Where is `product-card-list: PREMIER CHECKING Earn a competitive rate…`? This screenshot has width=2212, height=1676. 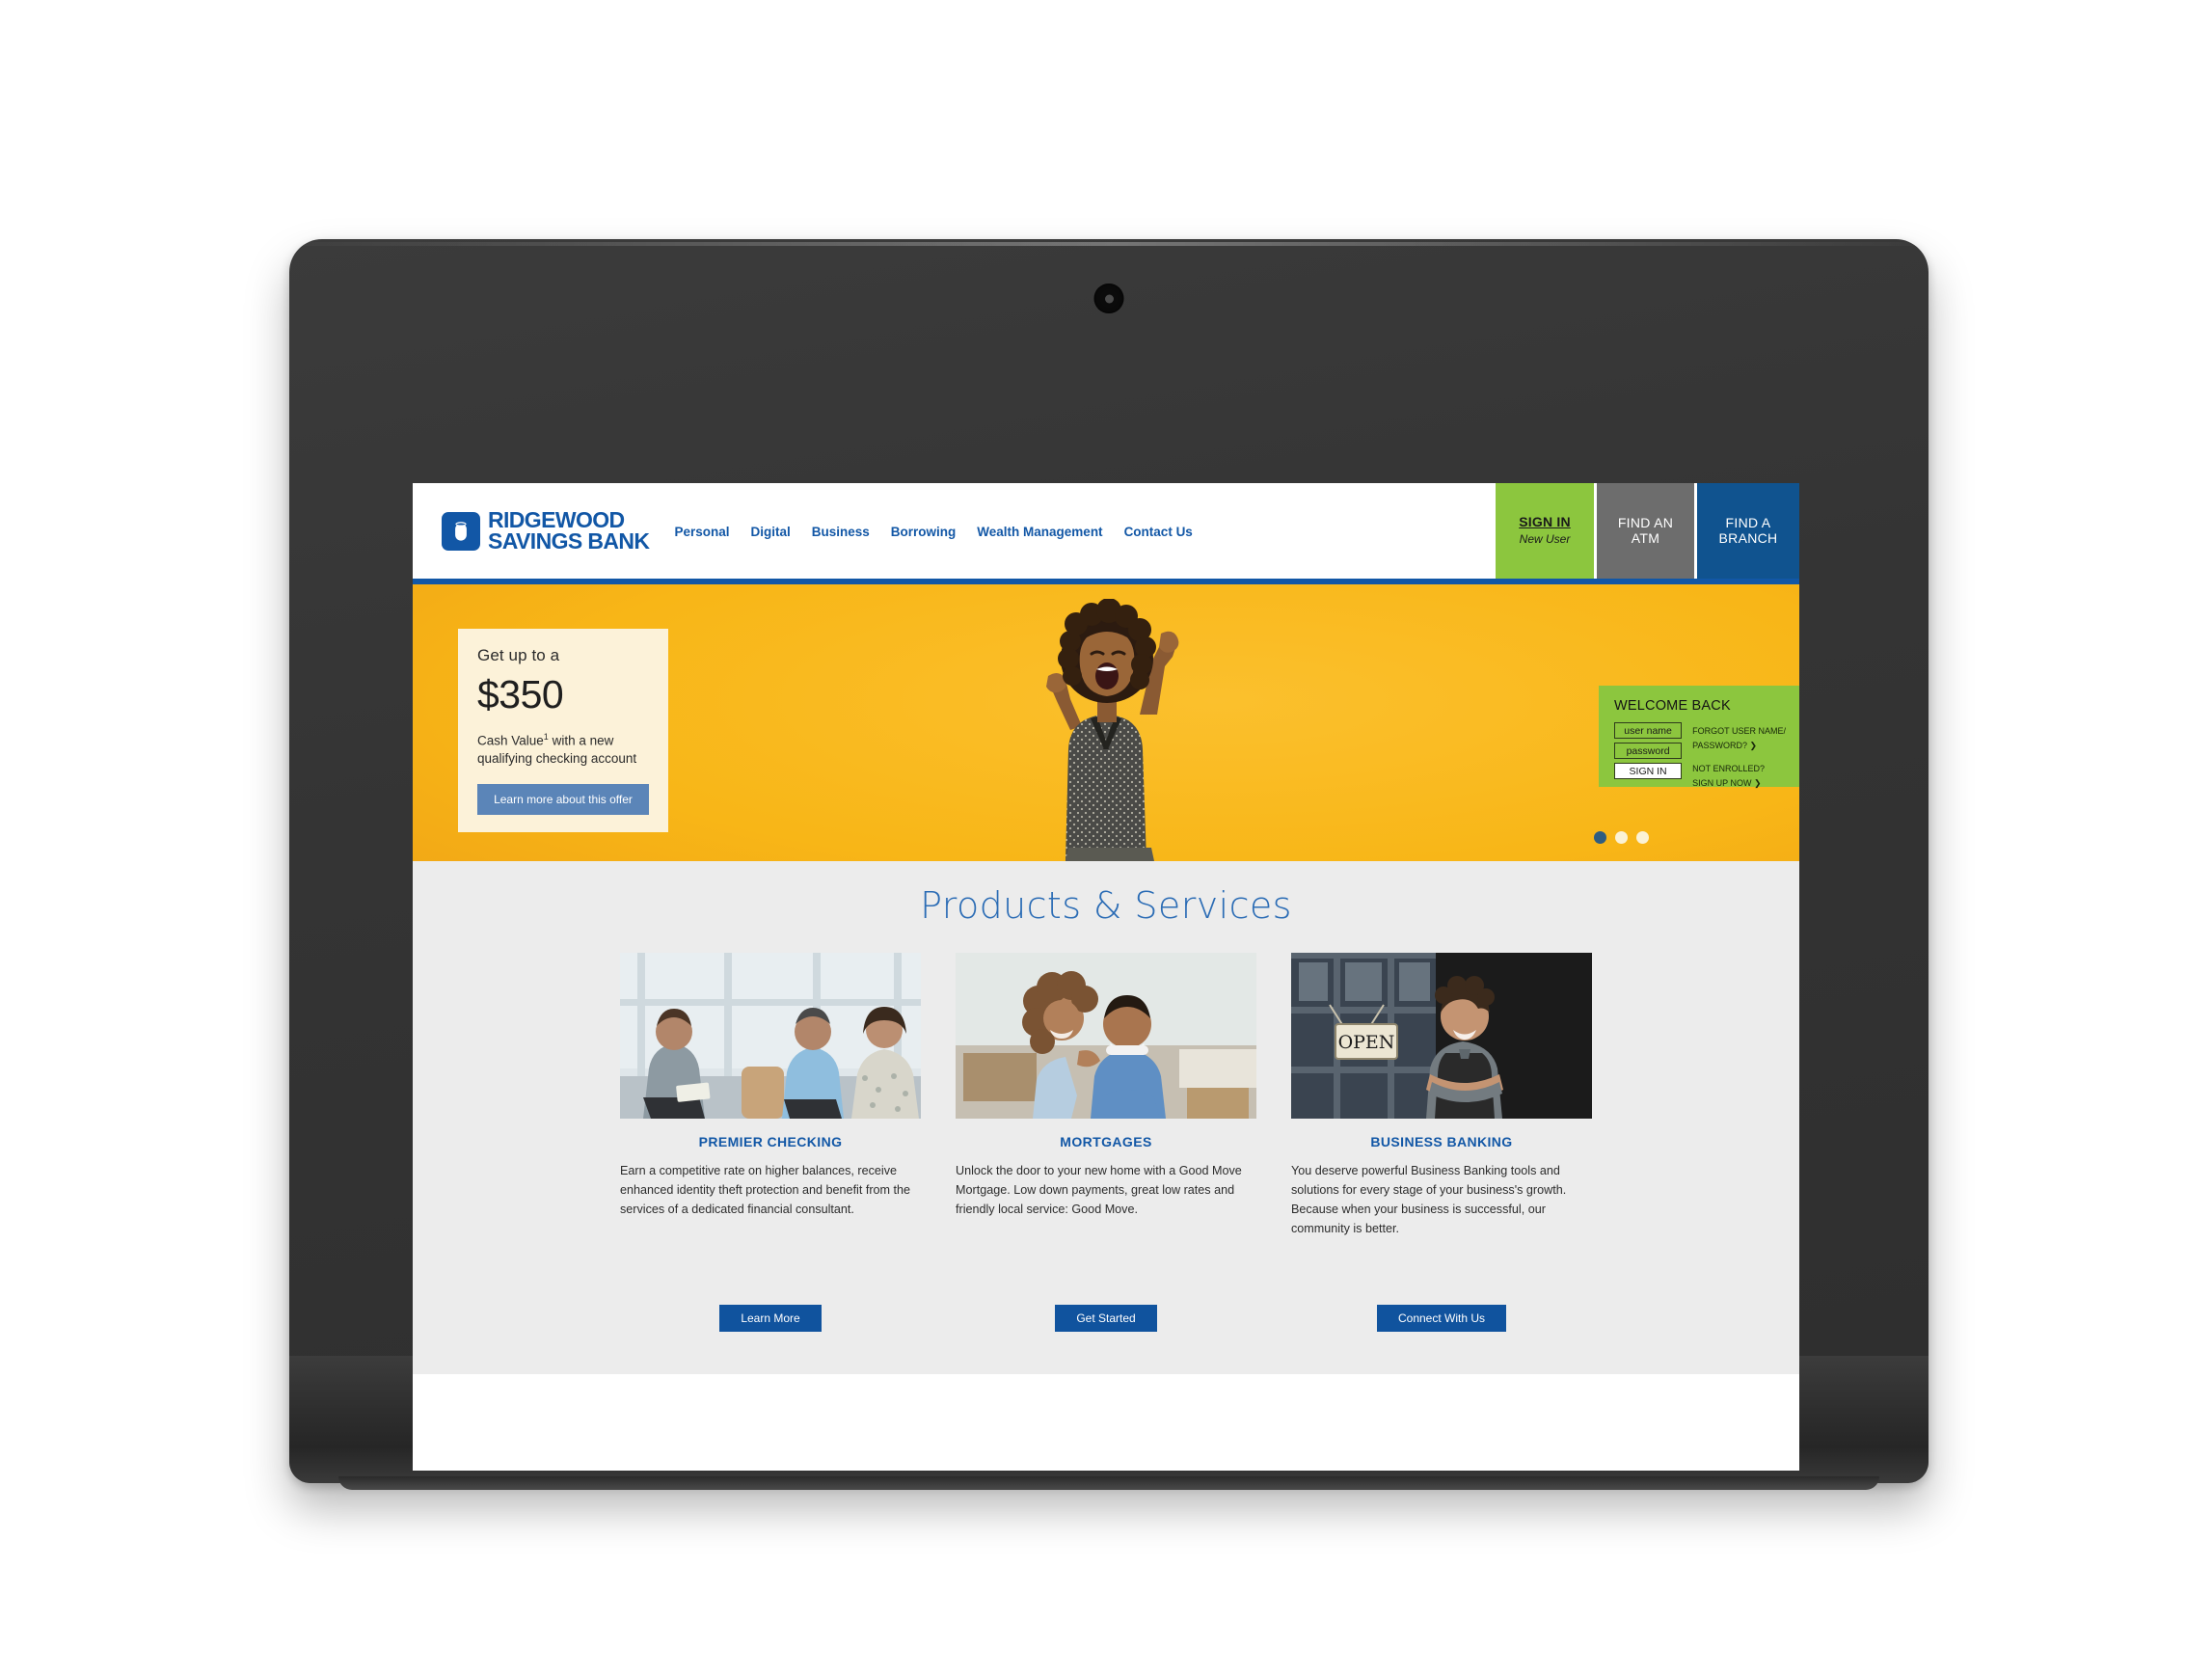 product-card-list: PREMIER CHECKING Earn a competitive rate… is located at coordinates (1106, 1096).